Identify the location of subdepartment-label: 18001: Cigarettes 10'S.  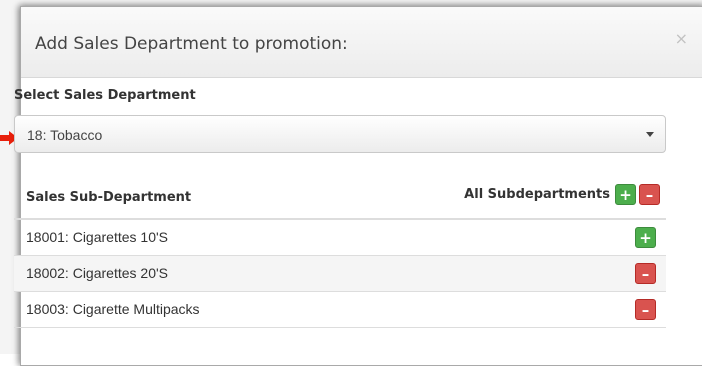
(97, 237).